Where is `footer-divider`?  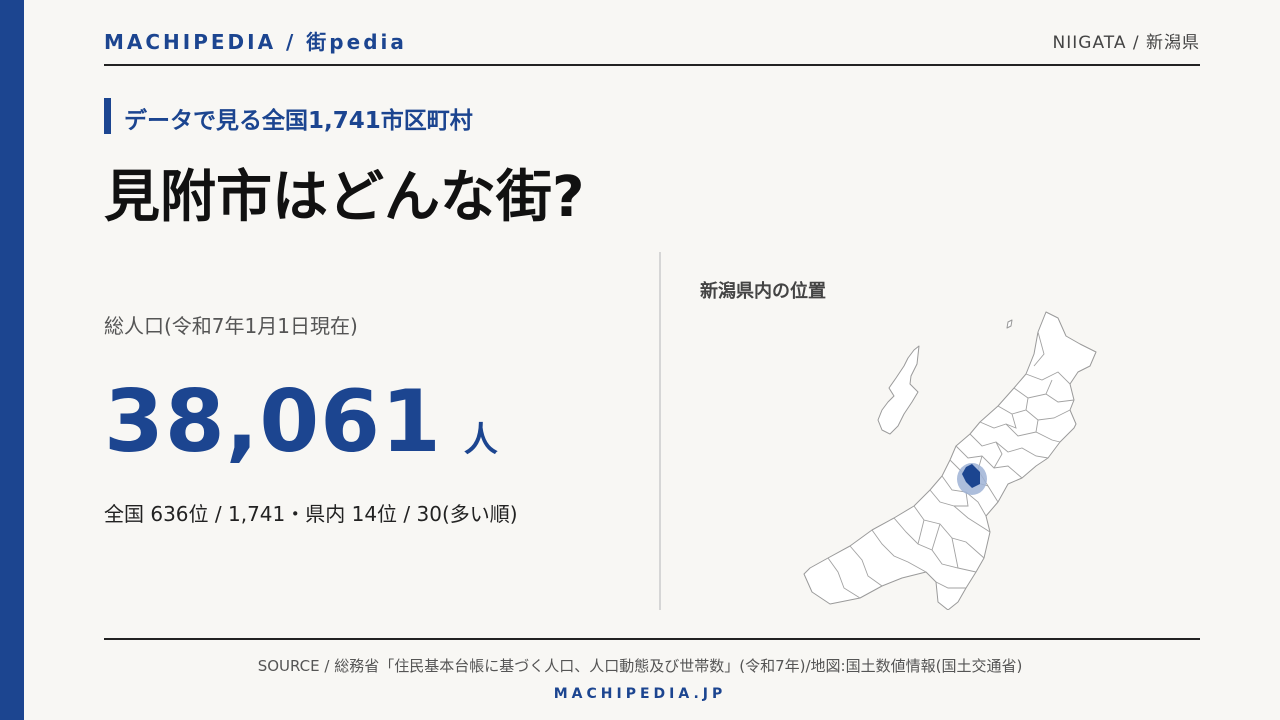
footer-divider is located at coordinates (652, 639).